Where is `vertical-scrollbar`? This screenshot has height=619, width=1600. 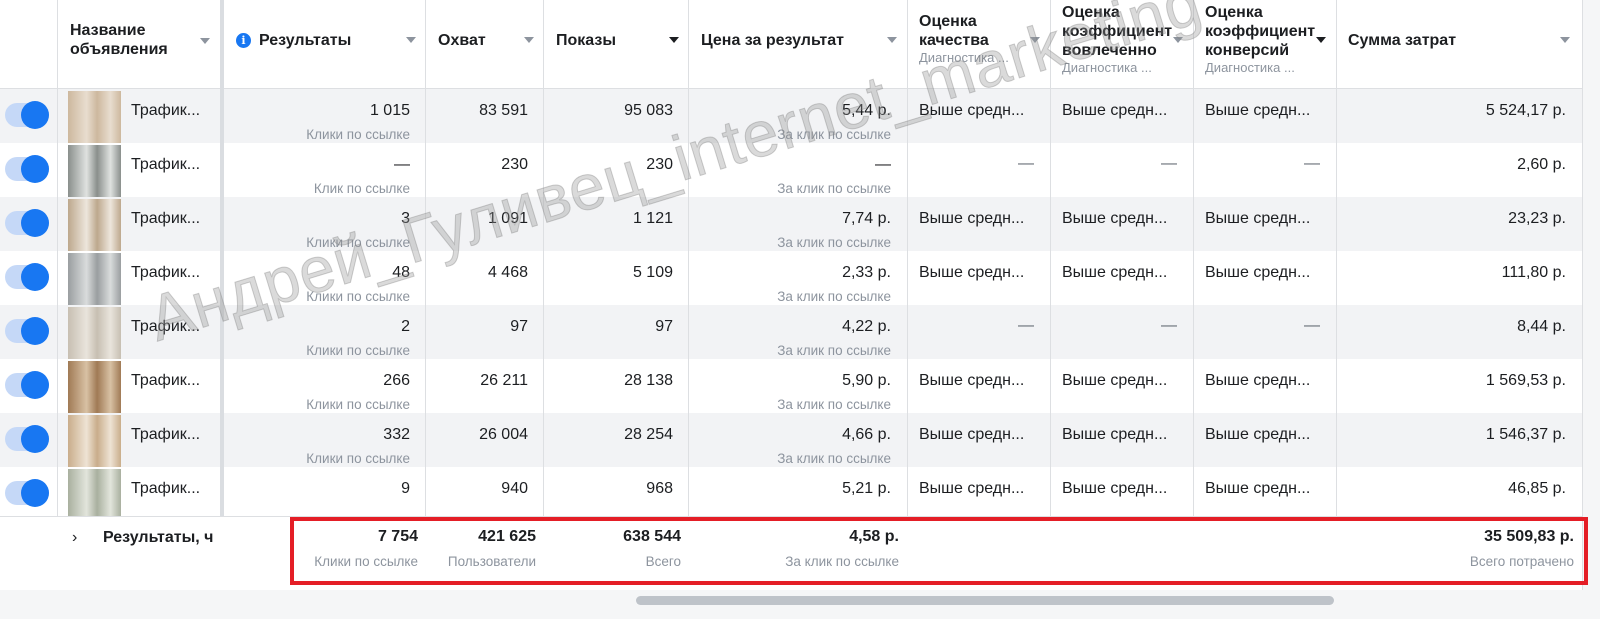
vertical-scrollbar is located at coordinates (1591, 295).